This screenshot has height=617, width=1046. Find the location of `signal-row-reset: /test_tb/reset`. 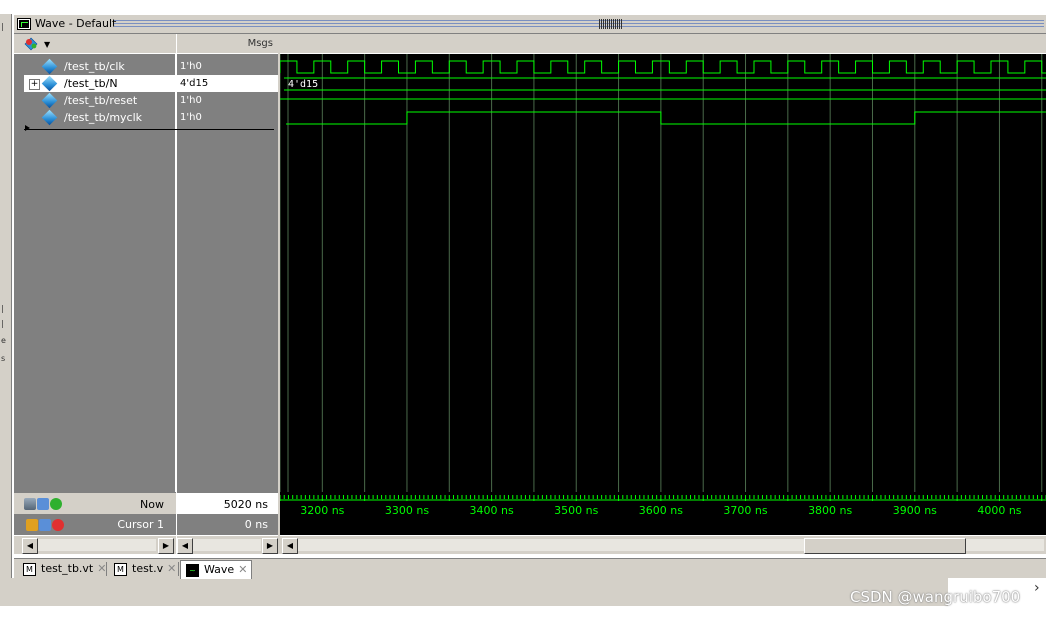

signal-row-reset: /test_tb/reset is located at coordinates (100, 100).